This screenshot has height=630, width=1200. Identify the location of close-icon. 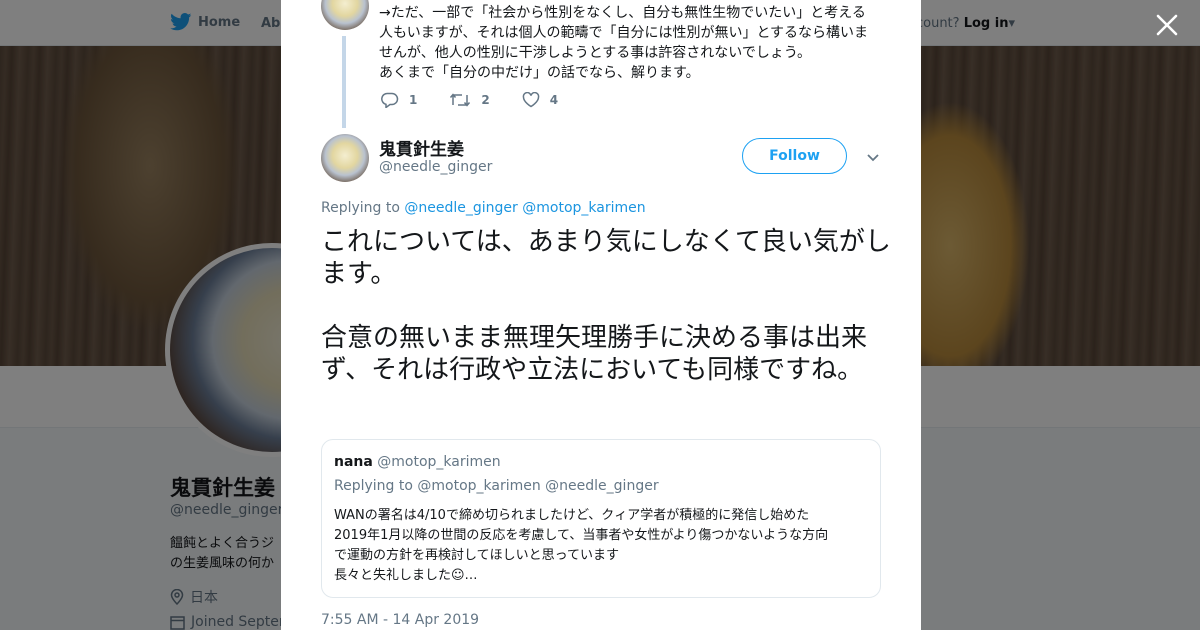
(1167, 25).